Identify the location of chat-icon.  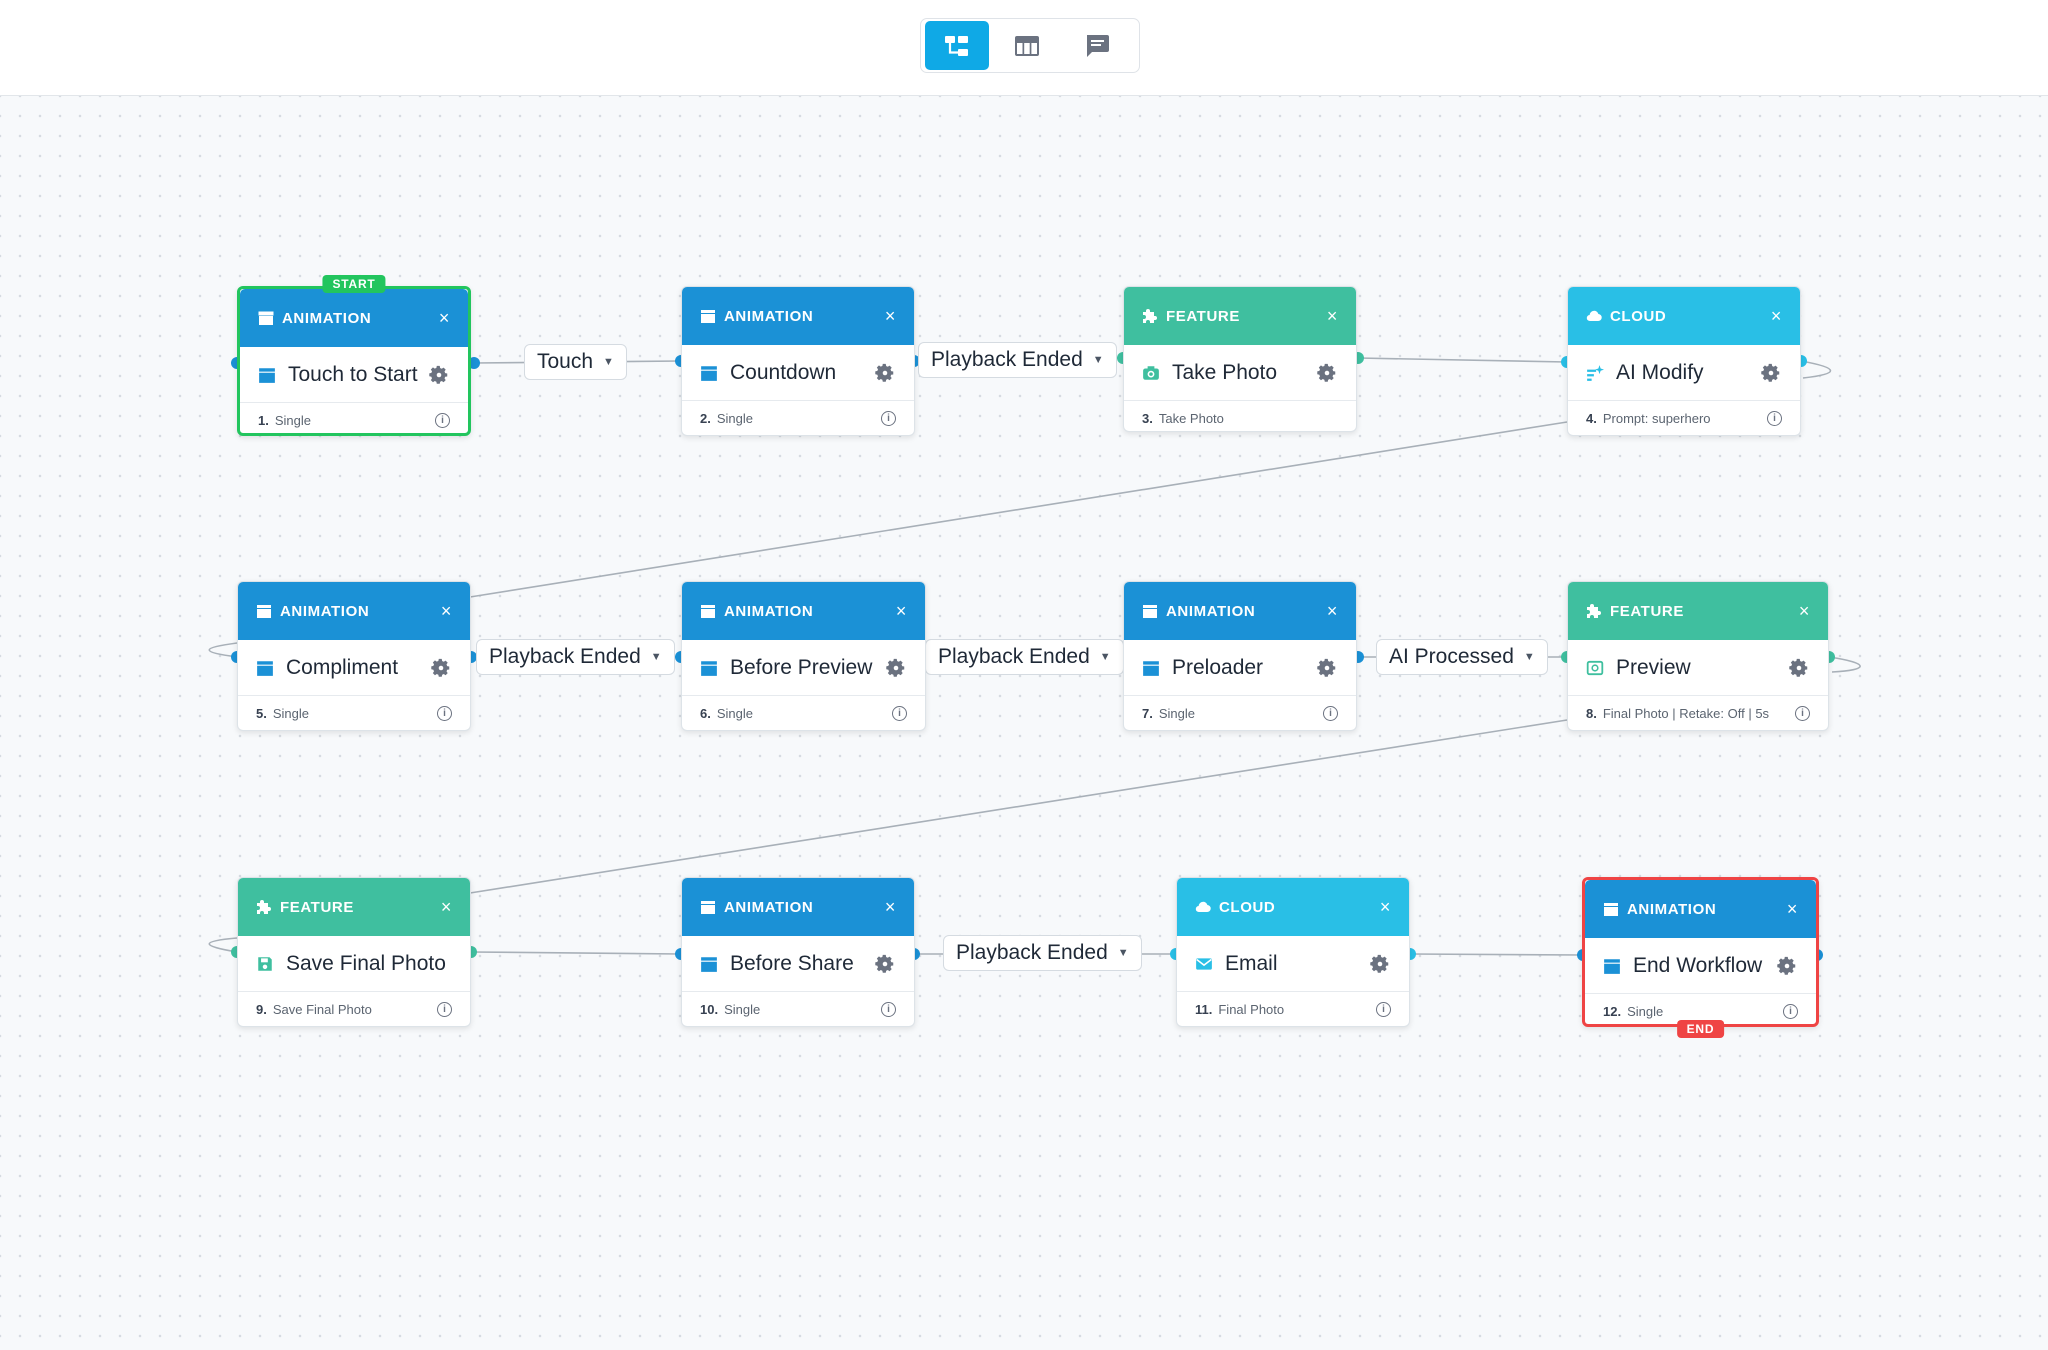
(1098, 45).